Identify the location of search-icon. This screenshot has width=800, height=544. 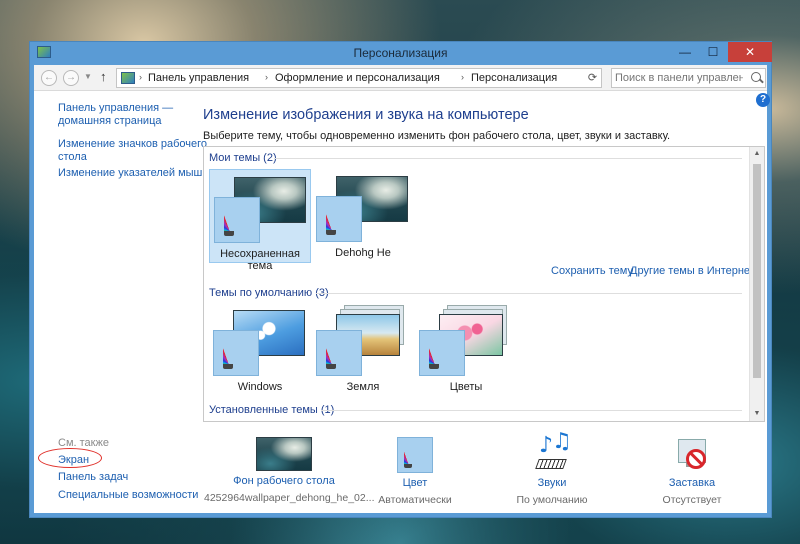
(756, 77).